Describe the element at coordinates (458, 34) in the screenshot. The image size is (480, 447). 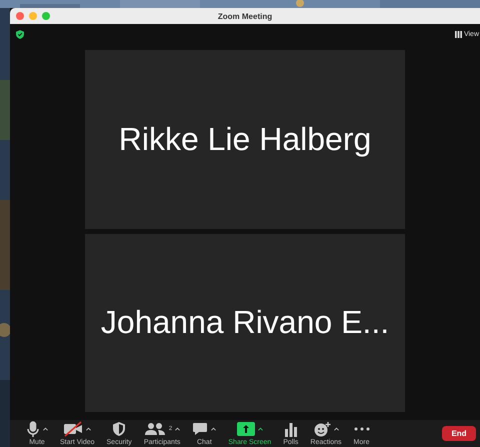
I see `grid-icon` at that location.